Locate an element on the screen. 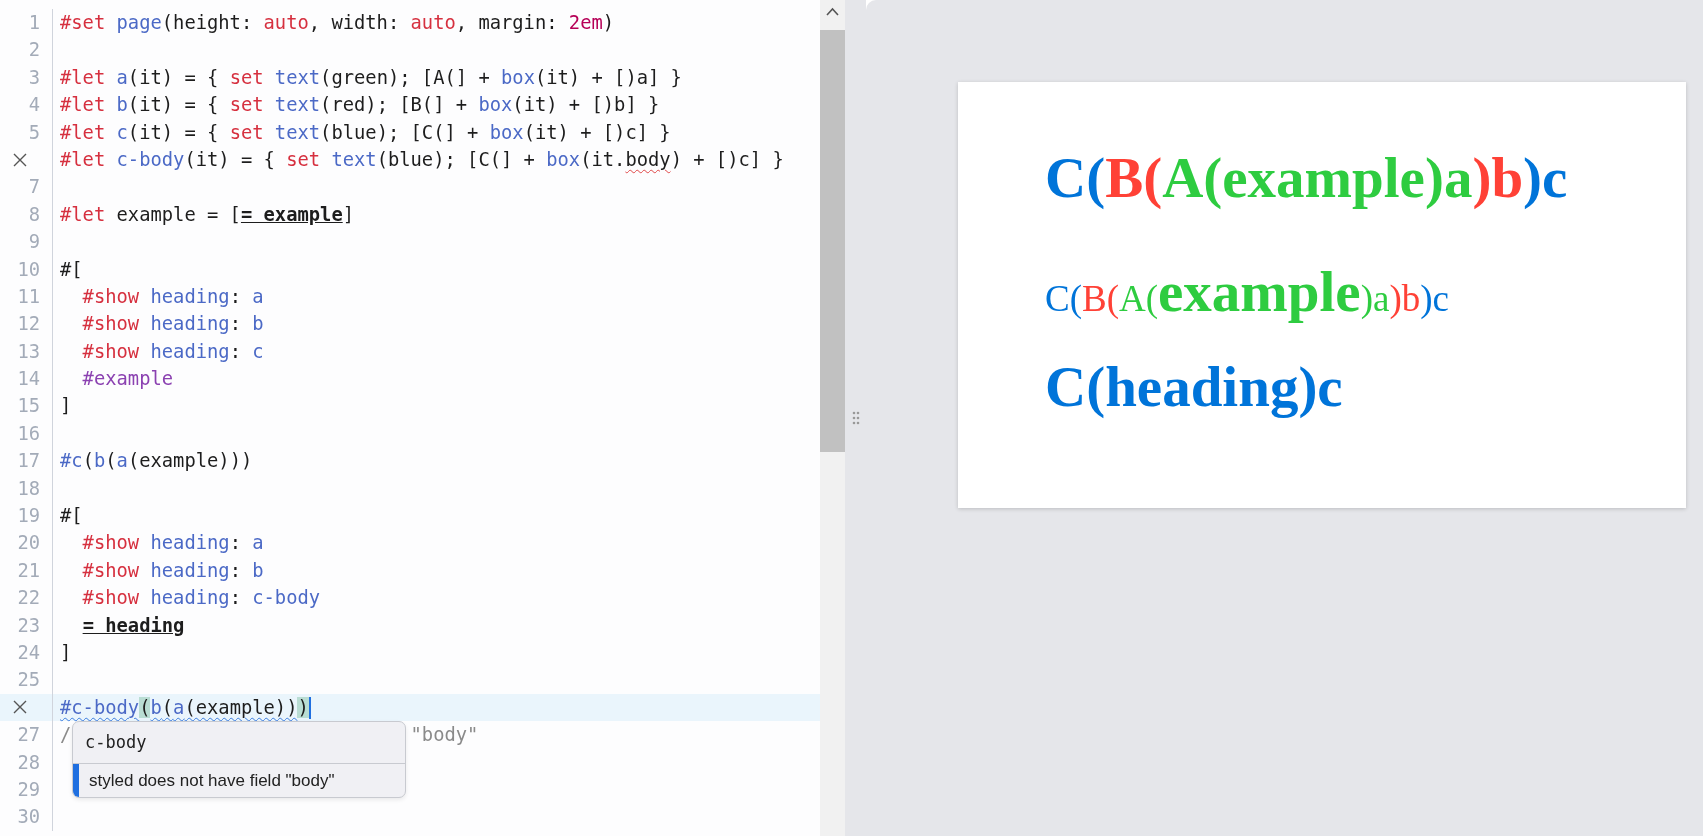 This screenshot has width=1703, height=836. line-number: 3 is located at coordinates (34, 77).